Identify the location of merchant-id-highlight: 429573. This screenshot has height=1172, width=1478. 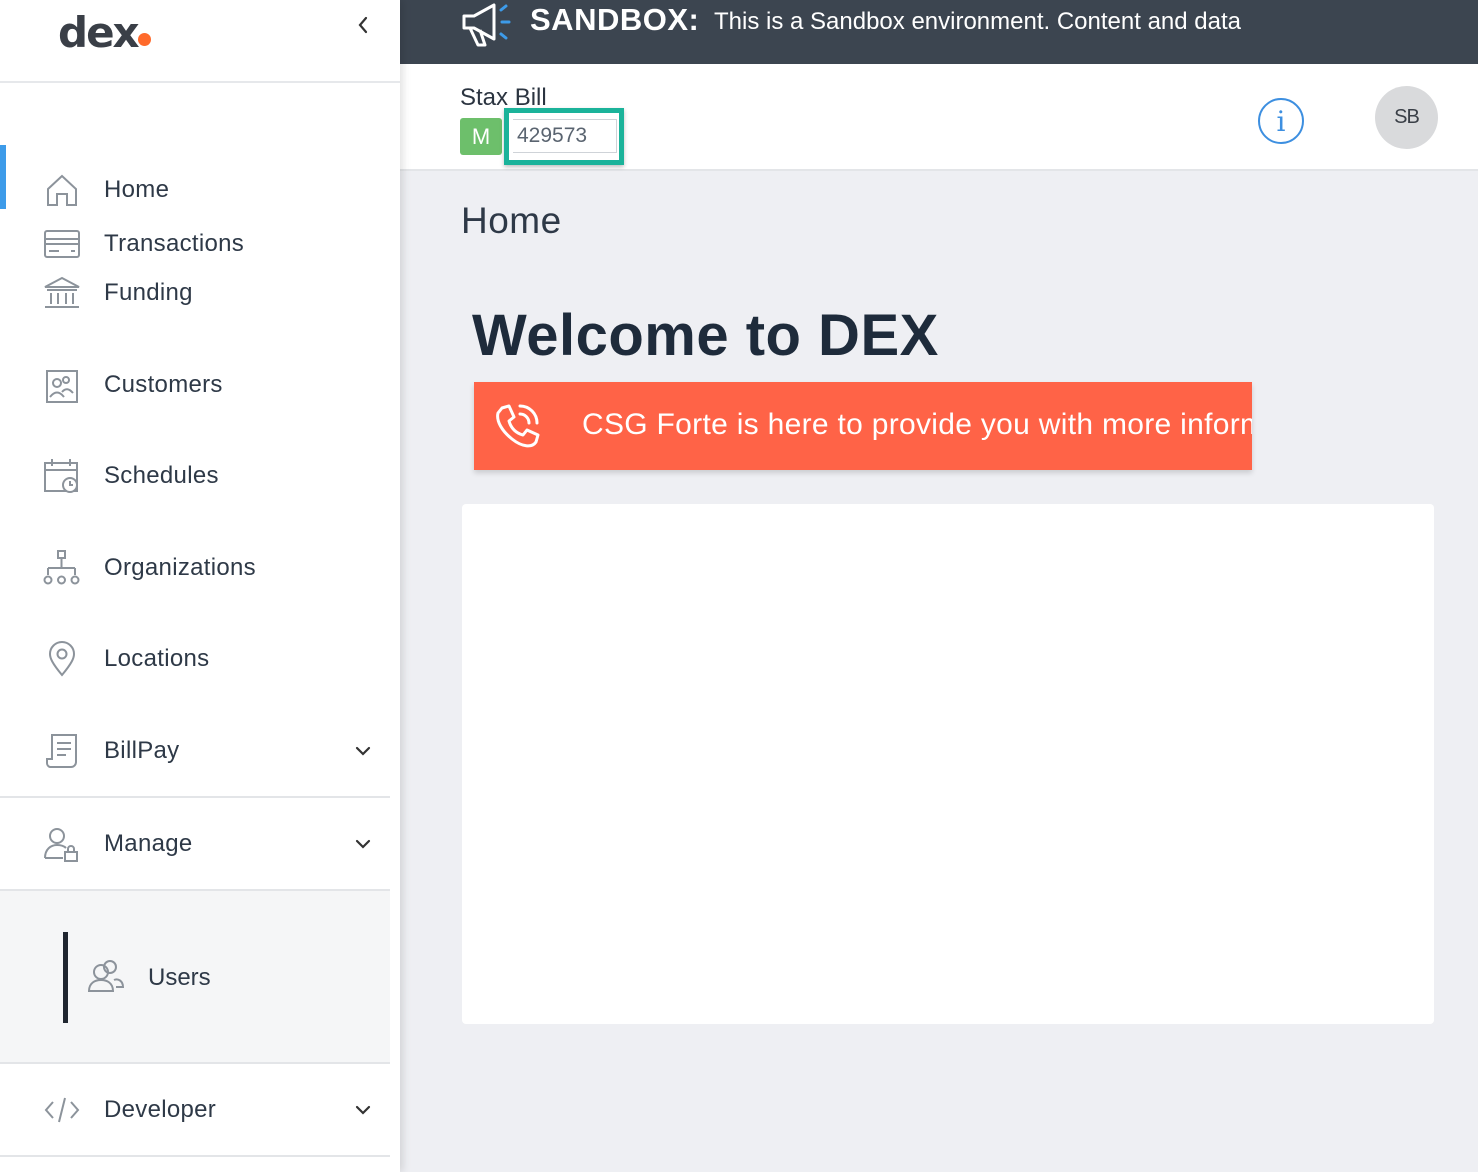
(564, 136).